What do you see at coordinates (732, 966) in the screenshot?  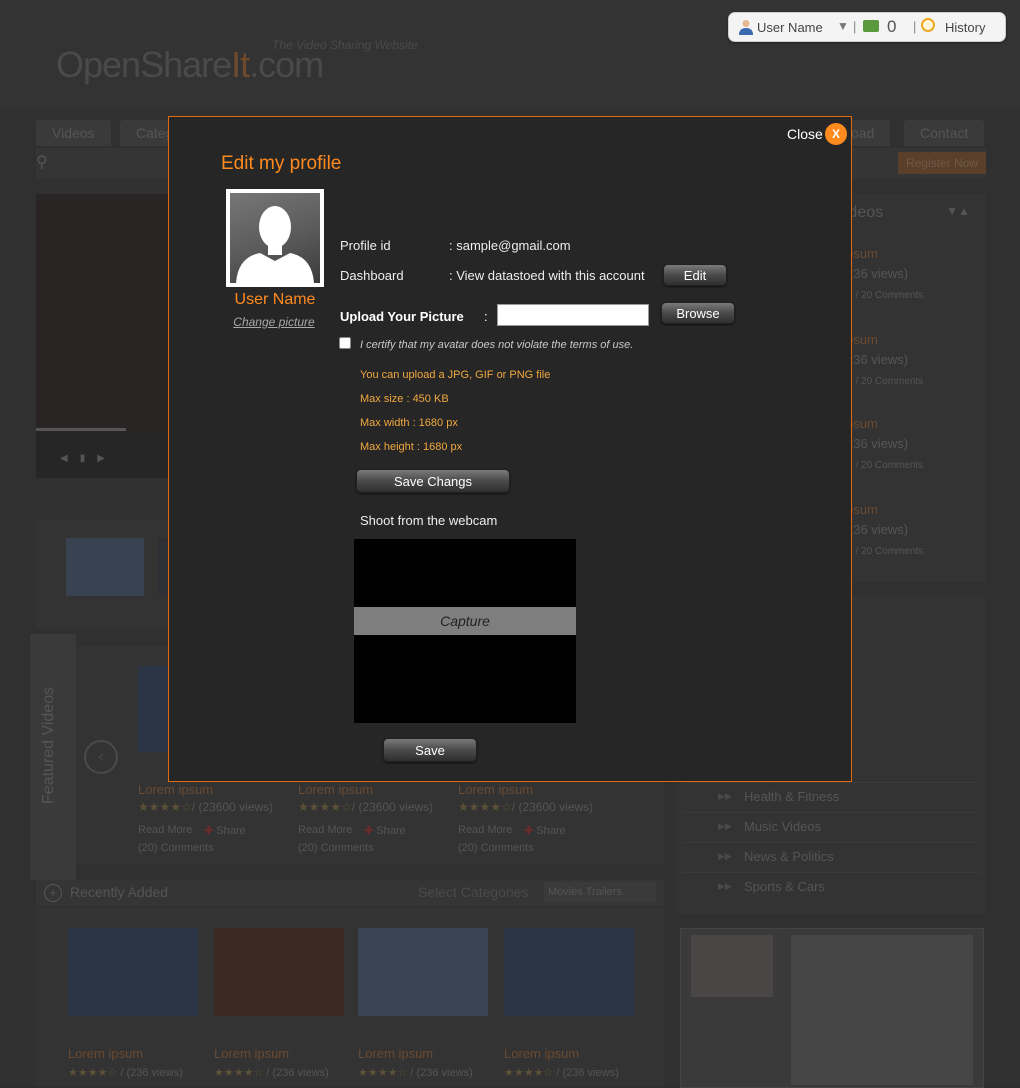 I see `ad-logo-image` at bounding box center [732, 966].